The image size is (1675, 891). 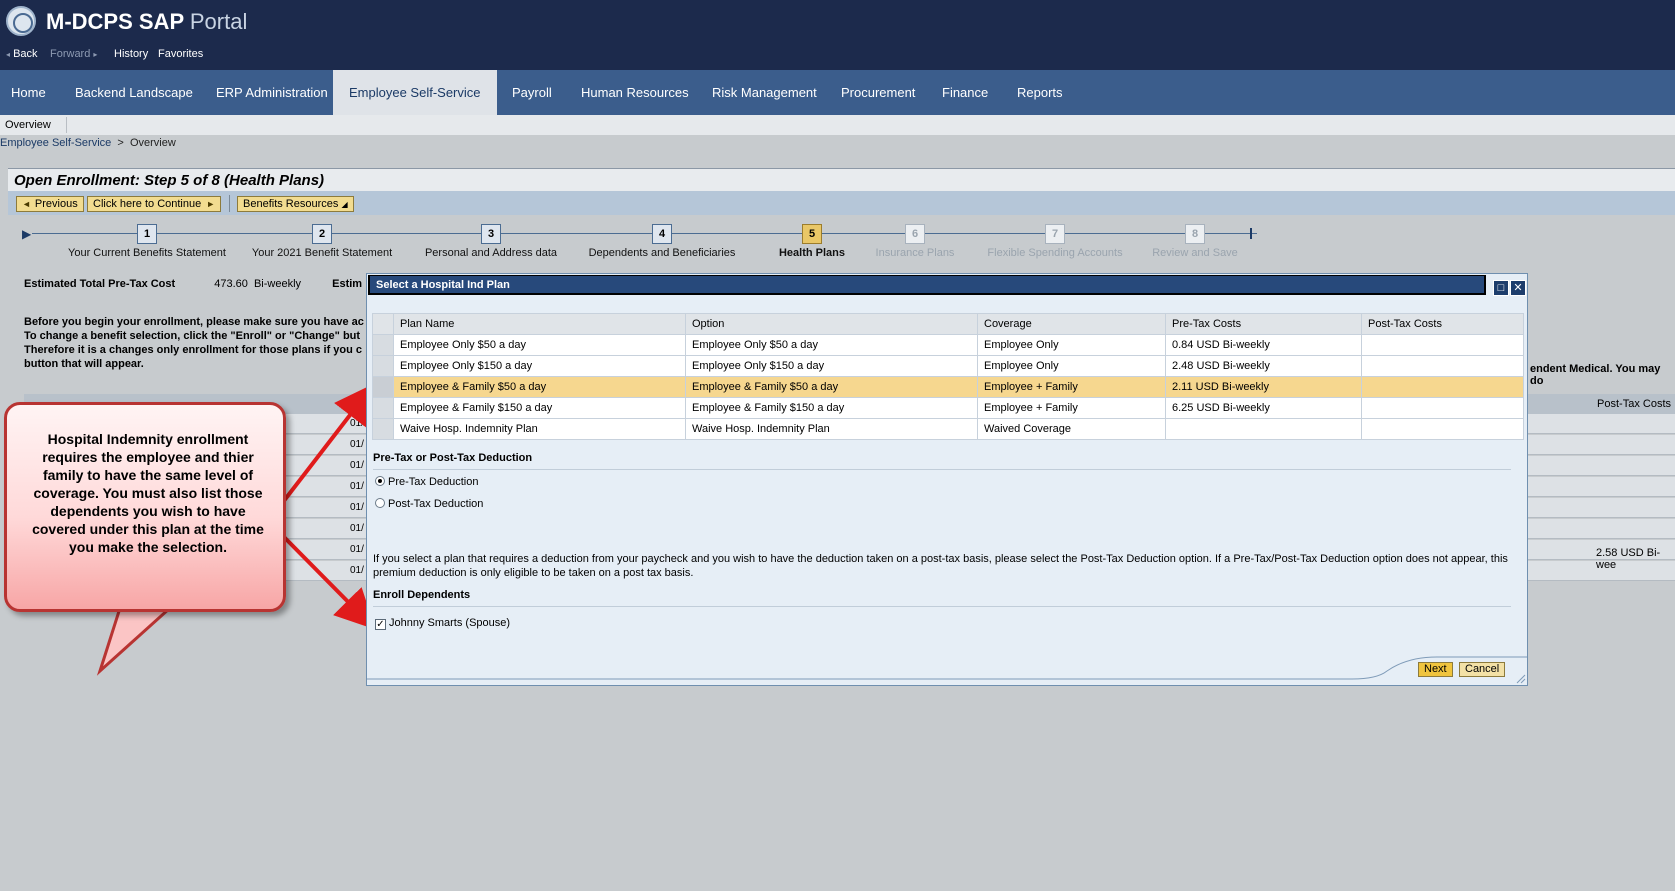 I want to click on dependent-checkbox-row: ✓ Johnny Smarts (Spouse), so click(x=442, y=623).